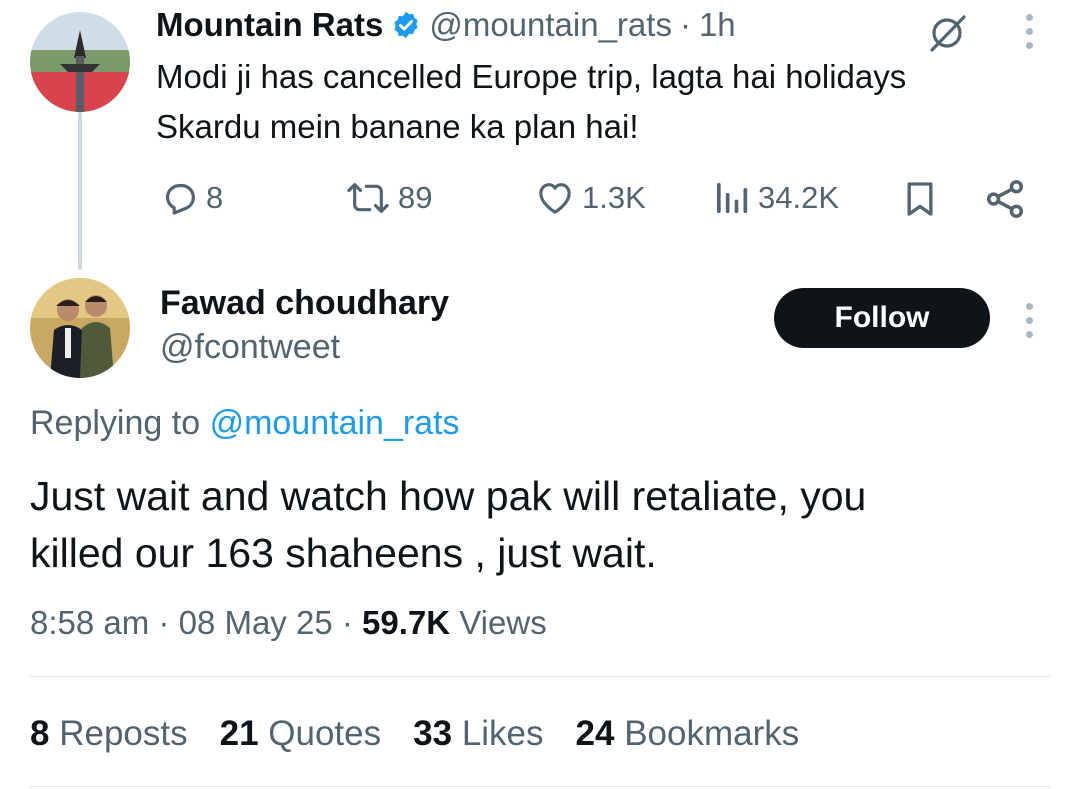 Image resolution: width=1080 pixels, height=789 pixels. I want to click on reposts-label: Reposts, so click(123, 733).